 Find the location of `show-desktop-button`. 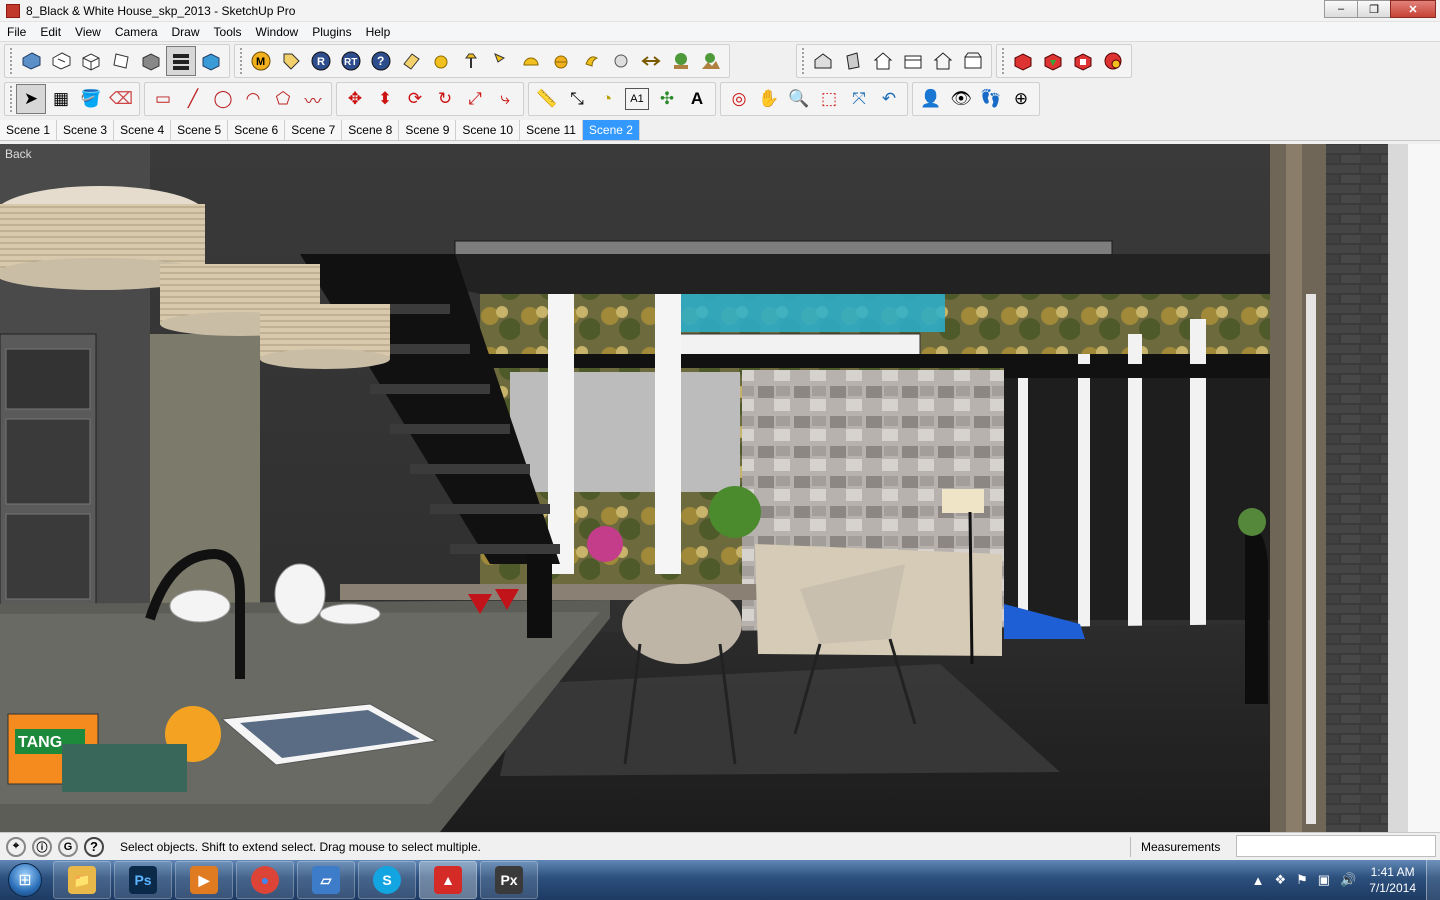

show-desktop-button is located at coordinates (1433, 880).